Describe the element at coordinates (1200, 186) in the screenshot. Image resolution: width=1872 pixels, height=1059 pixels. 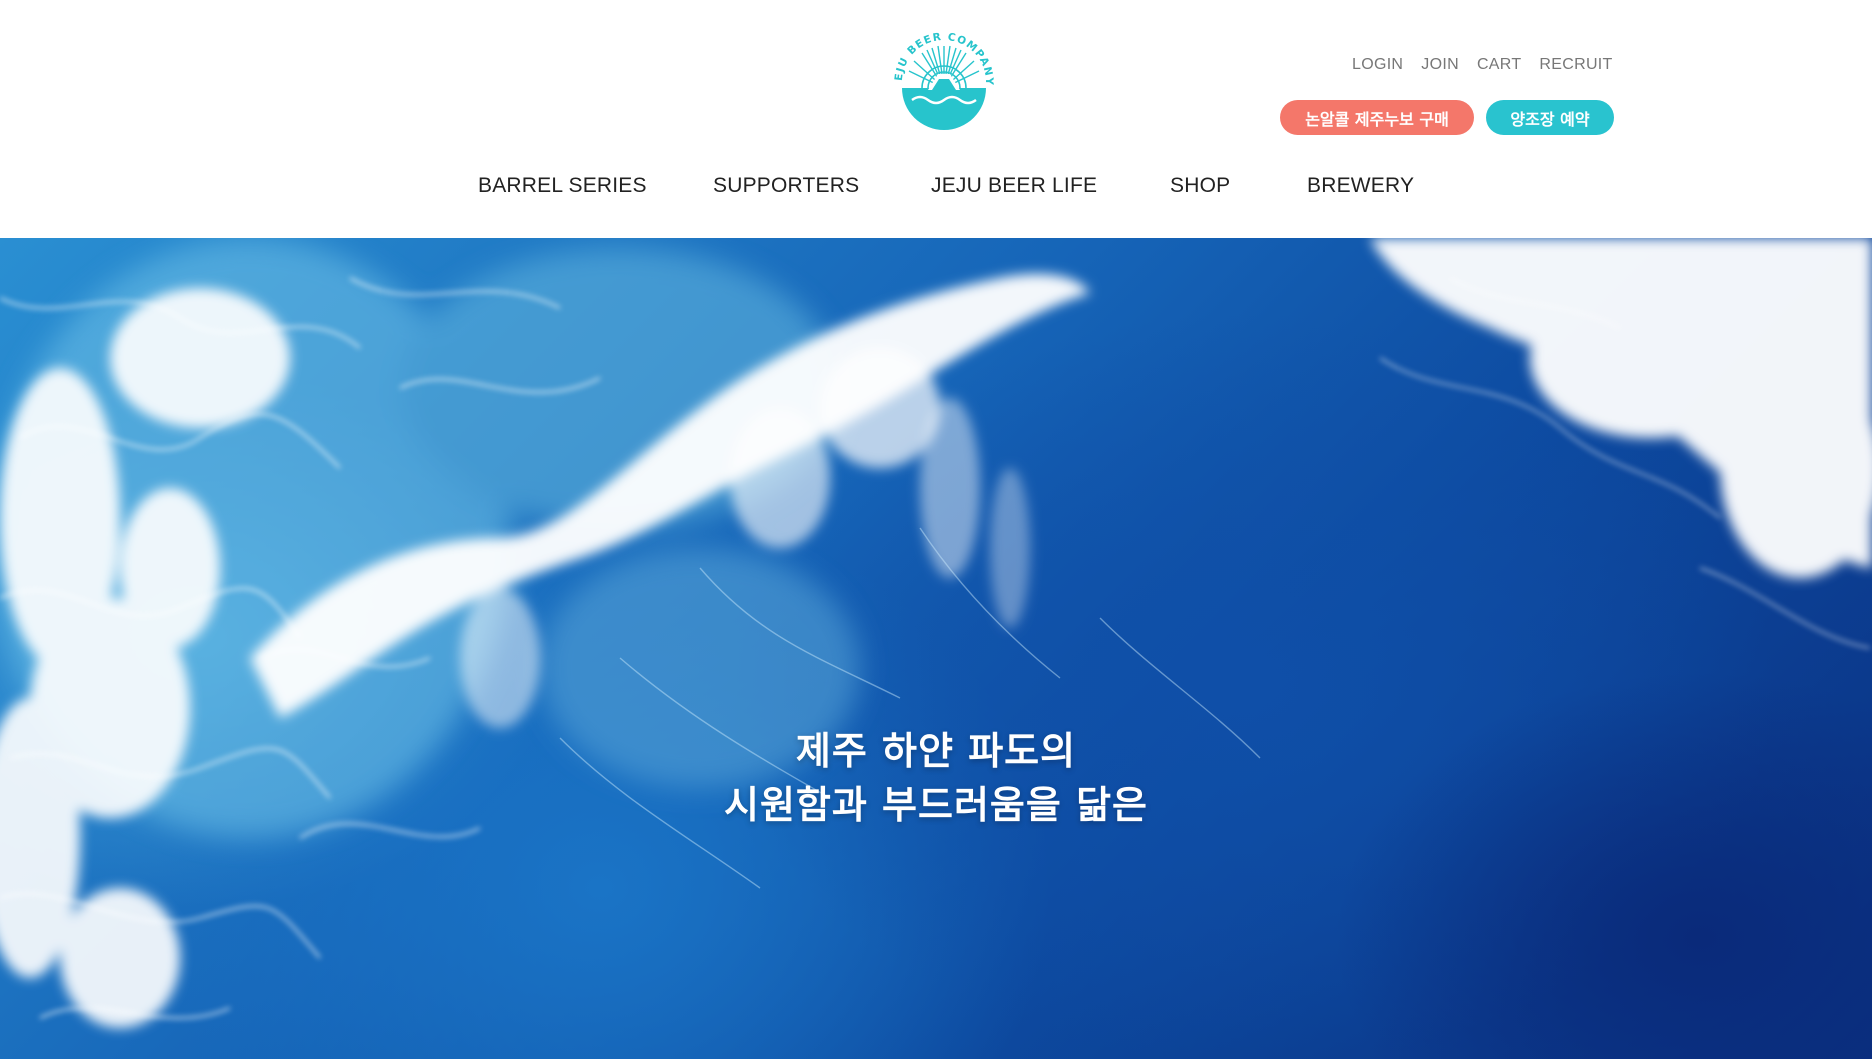
I see `nav-shop: SHOP` at that location.